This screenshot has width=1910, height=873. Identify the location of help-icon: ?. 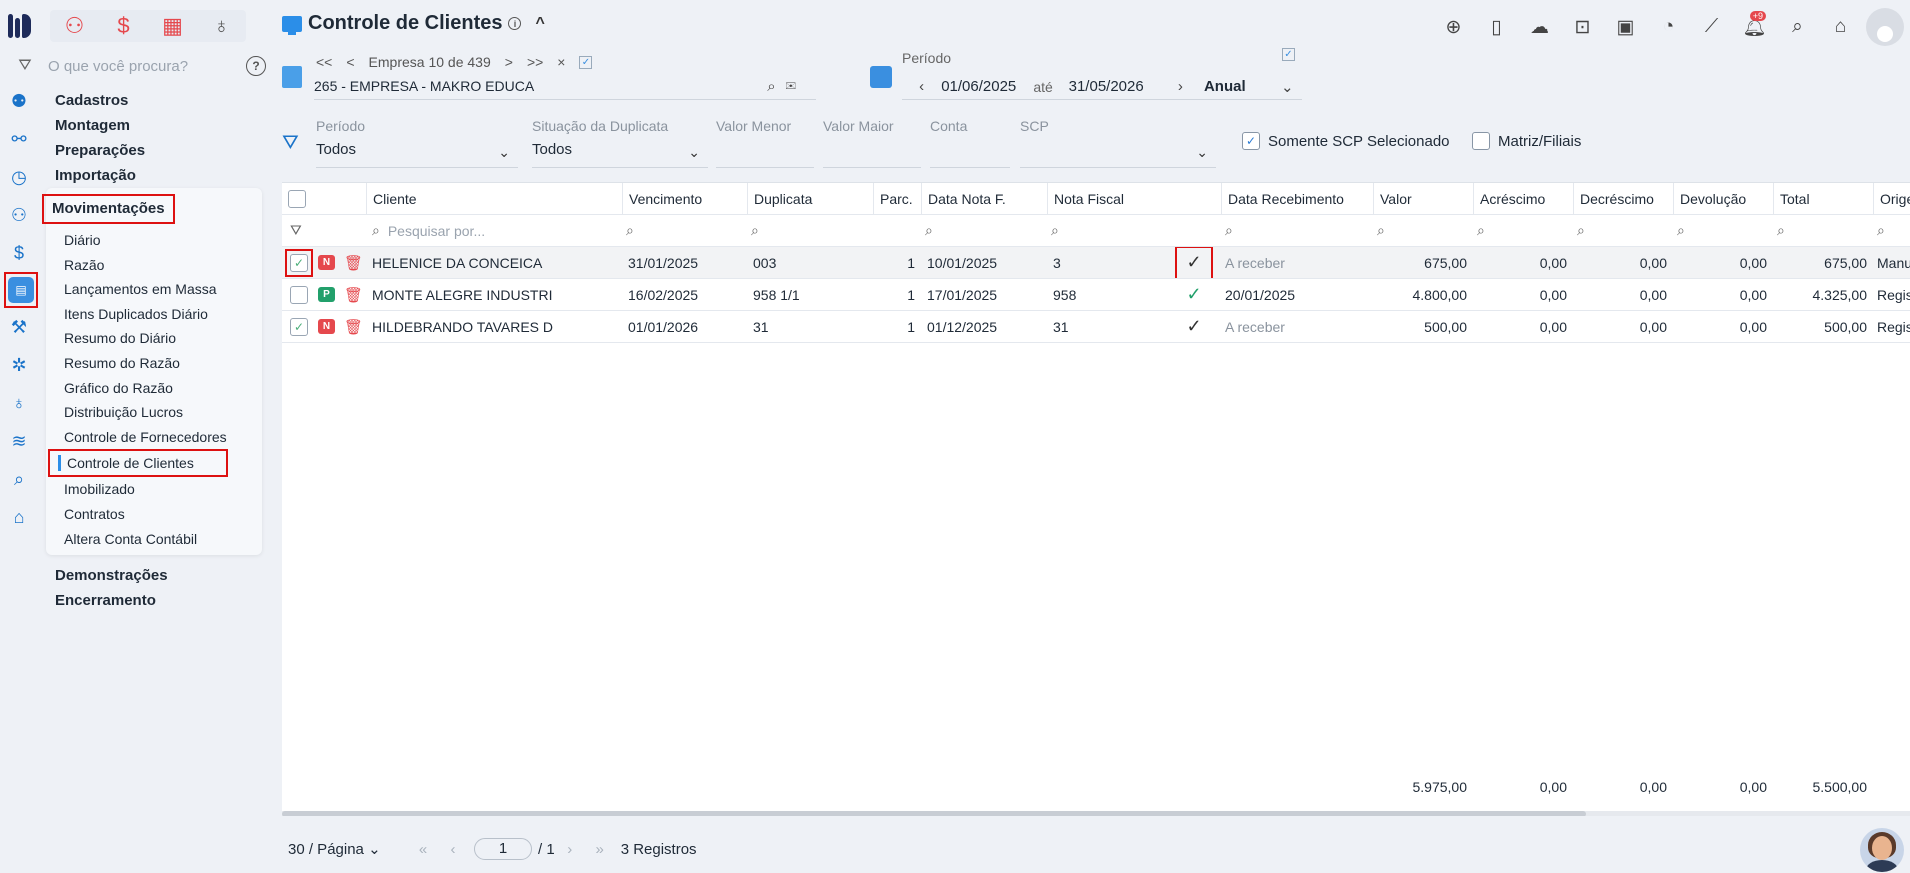
(256, 66).